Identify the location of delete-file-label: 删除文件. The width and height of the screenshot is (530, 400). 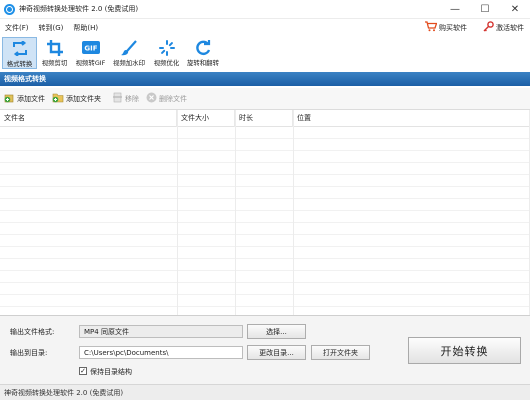
(173, 98).